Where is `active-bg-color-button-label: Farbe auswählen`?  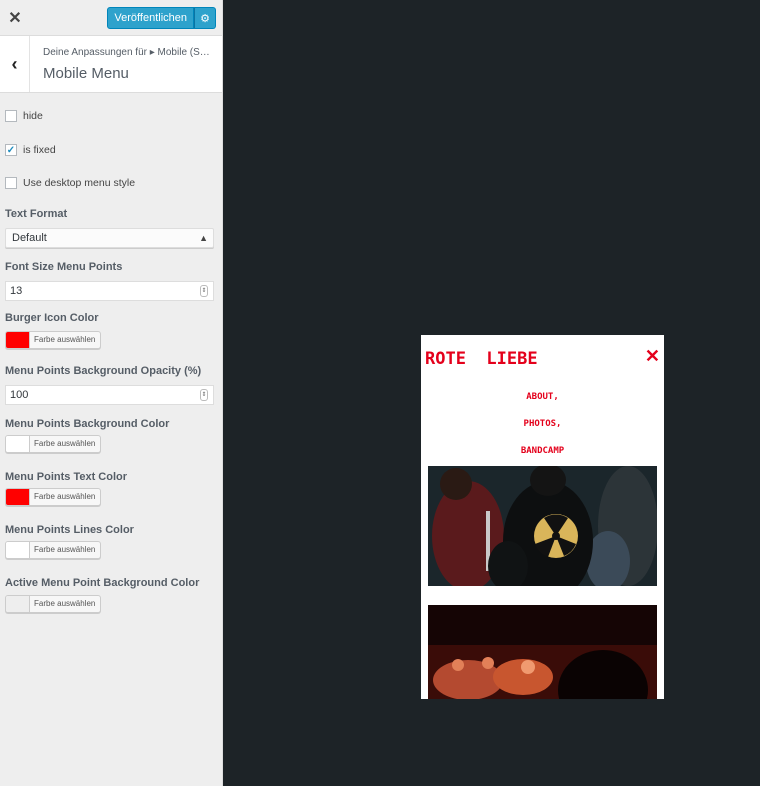 active-bg-color-button-label: Farbe auswählen is located at coordinates (65, 603).